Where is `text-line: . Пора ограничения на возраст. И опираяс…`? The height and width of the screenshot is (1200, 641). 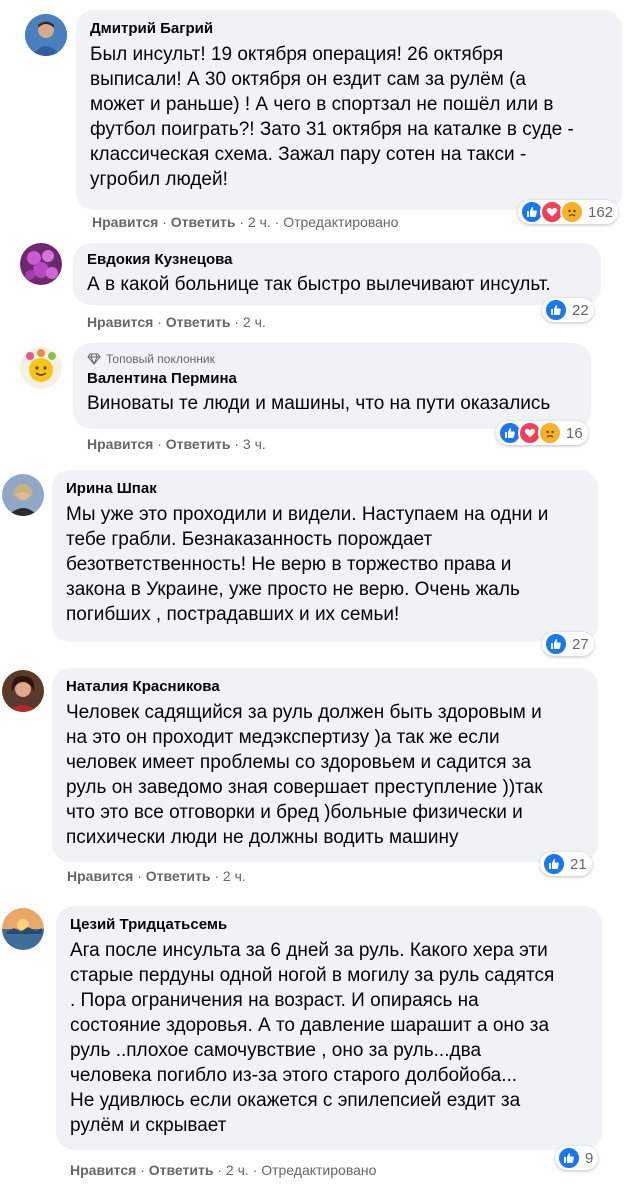 text-line: . Пора ограничения на возраст. И опираяс… is located at coordinates (274, 1000).